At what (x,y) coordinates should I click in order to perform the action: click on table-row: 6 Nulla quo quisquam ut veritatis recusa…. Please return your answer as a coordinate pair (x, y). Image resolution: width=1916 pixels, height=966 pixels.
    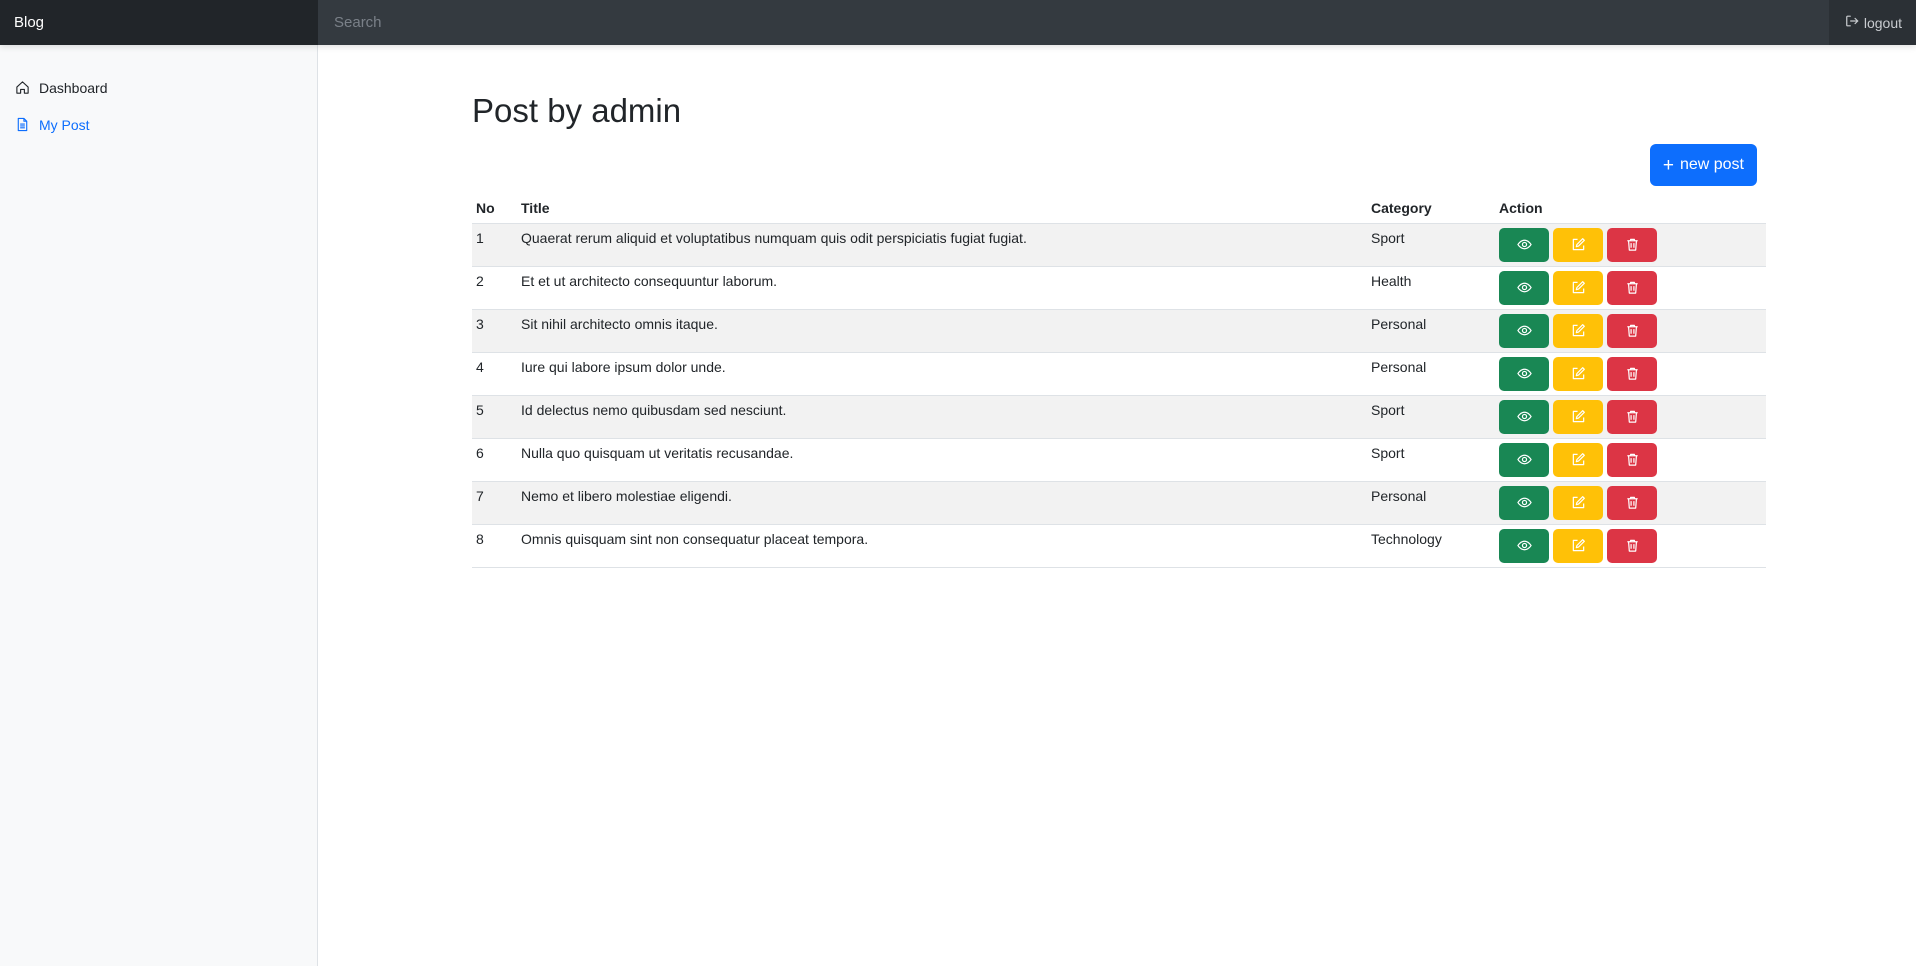
    Looking at the image, I should click on (1119, 460).